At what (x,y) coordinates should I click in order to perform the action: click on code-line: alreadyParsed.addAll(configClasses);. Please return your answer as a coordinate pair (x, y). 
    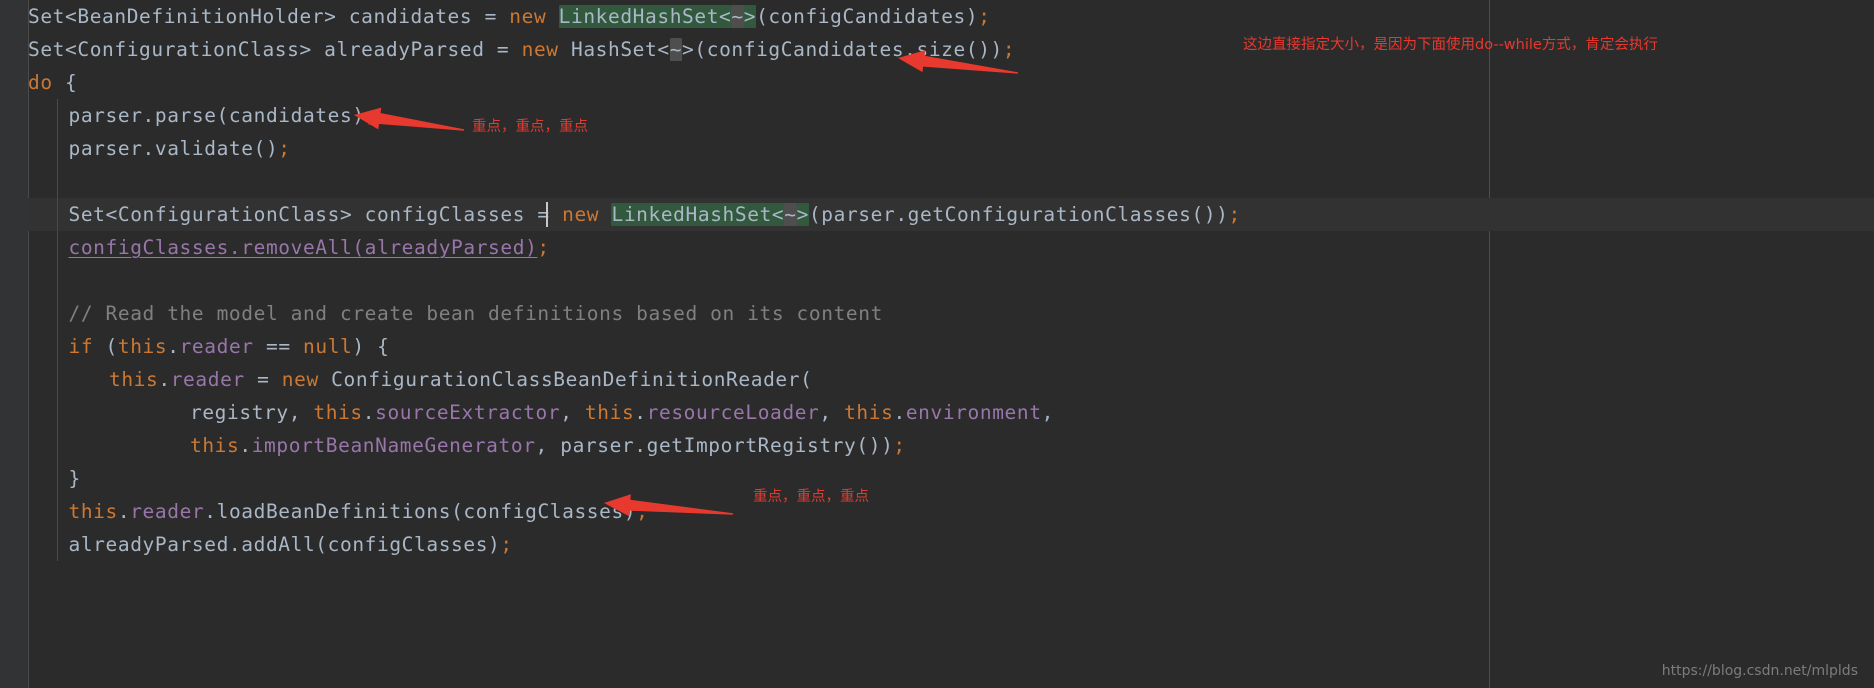
    Looking at the image, I should click on (291, 544).